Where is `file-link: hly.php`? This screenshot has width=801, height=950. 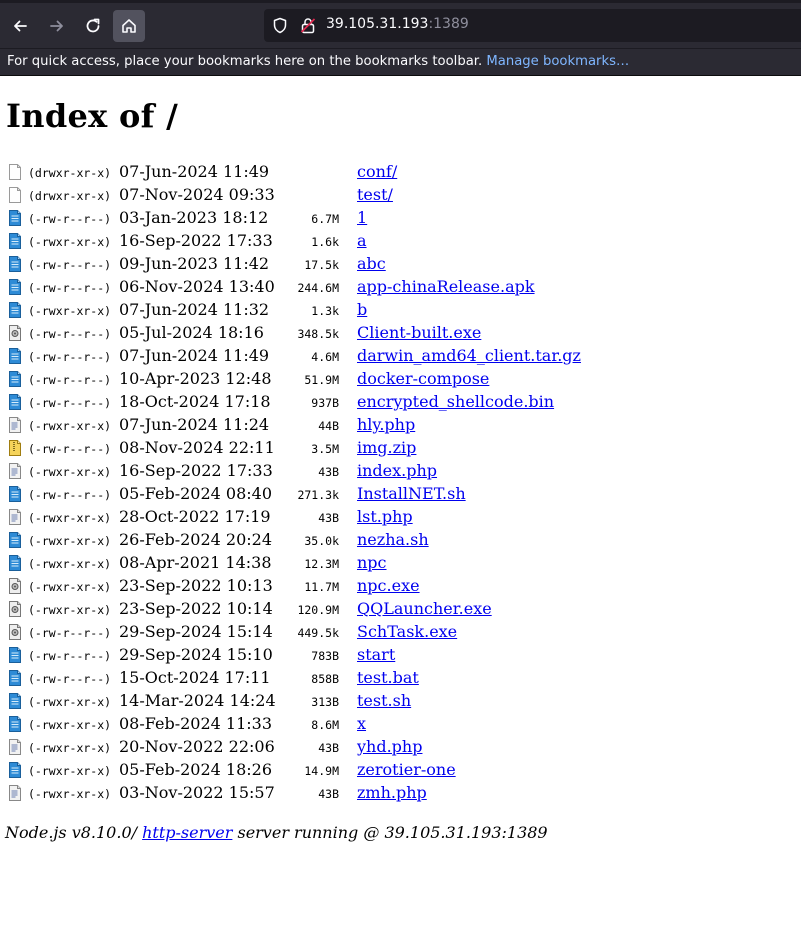 file-link: hly.php is located at coordinates (386, 424).